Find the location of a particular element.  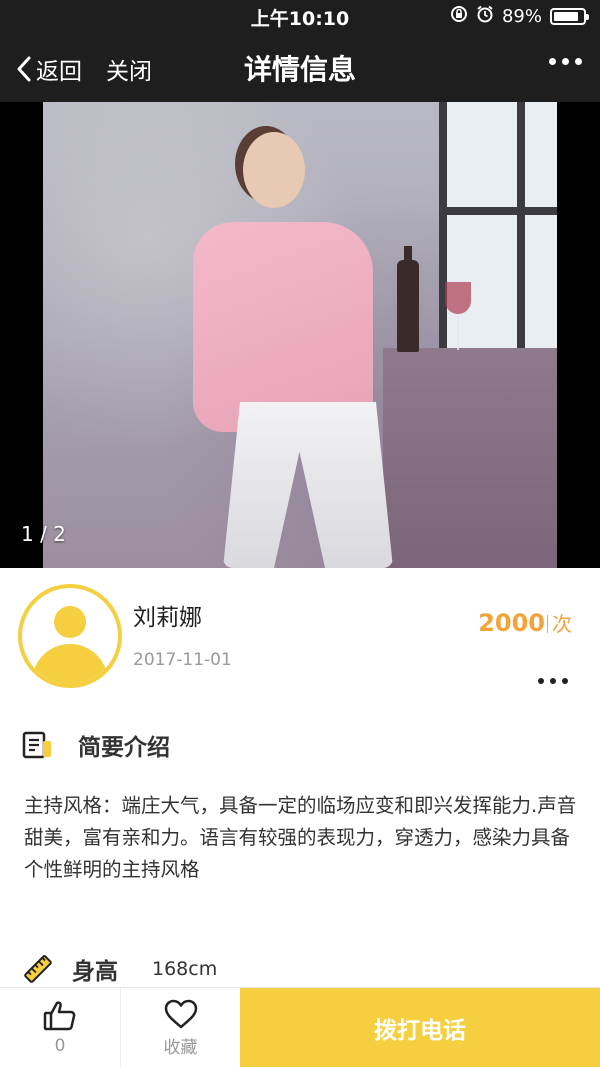

intro-header: 简要介绍 is located at coordinates (96, 745).